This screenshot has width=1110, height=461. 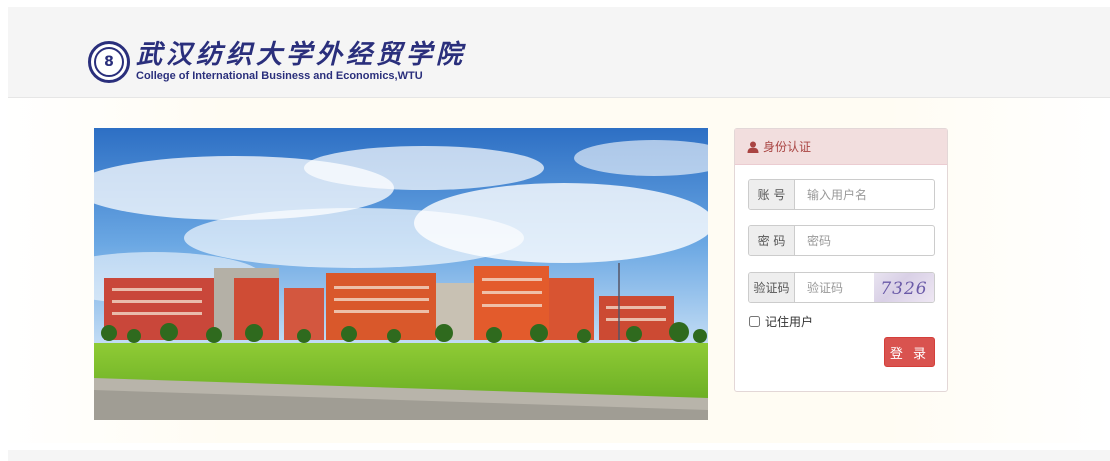 I want to click on seal-inner: 8, so click(x=109, y=61).